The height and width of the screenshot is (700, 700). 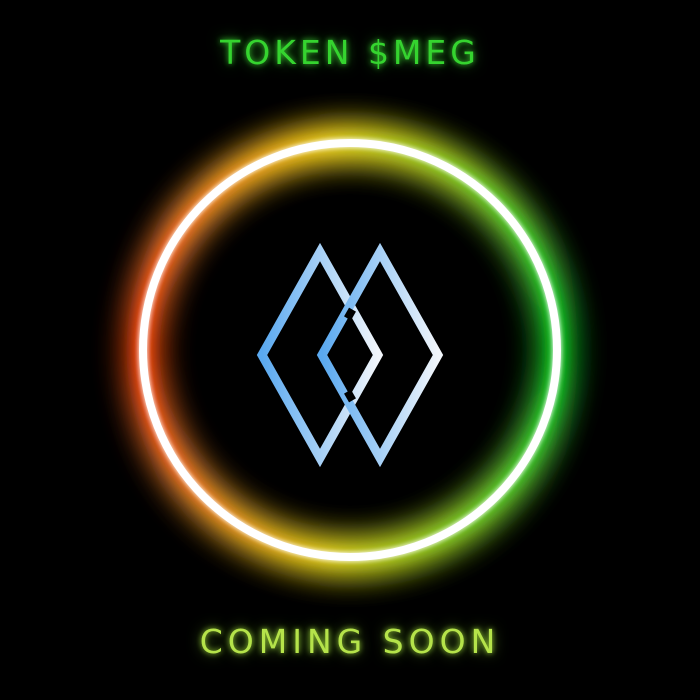 I want to click on double-diamond-logo-icon, so click(x=350, y=355).